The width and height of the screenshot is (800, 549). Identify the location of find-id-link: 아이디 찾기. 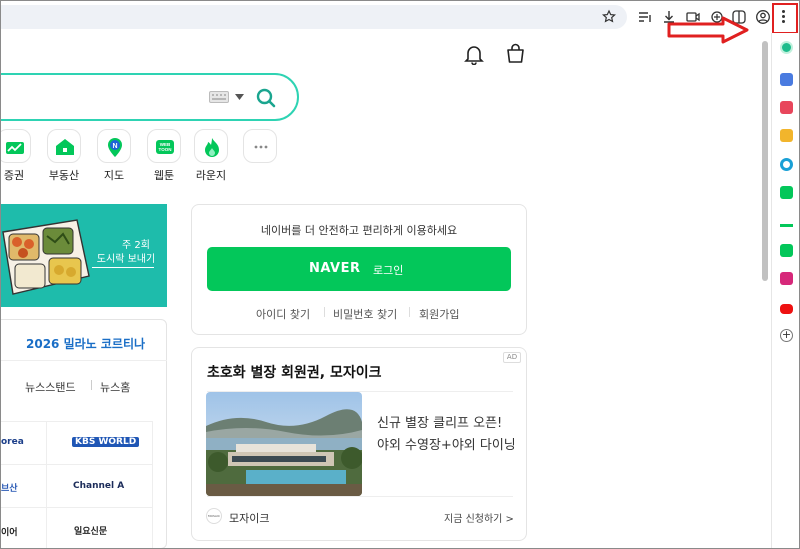
(283, 314).